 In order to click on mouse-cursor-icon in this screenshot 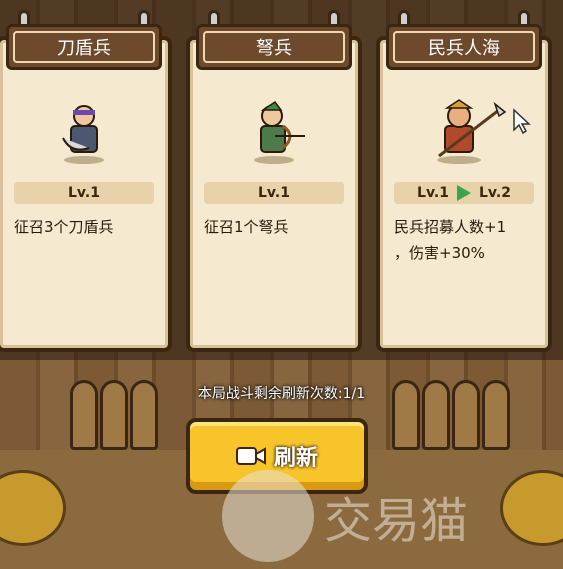, I will do `click(522, 121)`.